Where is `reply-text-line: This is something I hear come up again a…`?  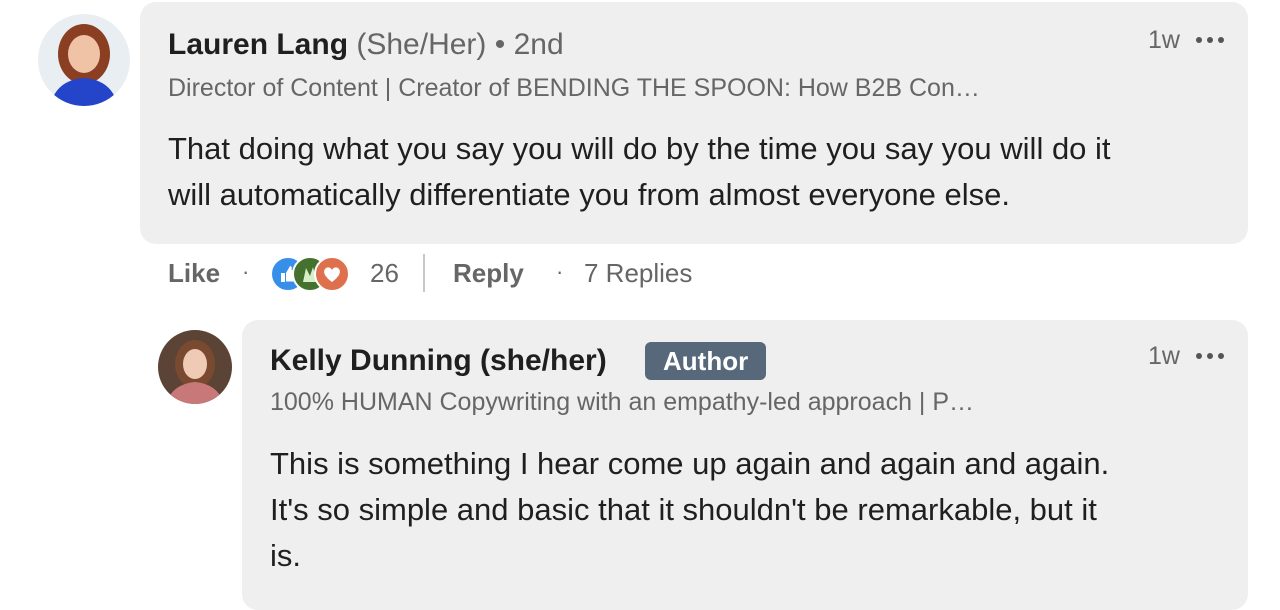
reply-text-line: This is something I hear come up again a… is located at coordinates (690, 463).